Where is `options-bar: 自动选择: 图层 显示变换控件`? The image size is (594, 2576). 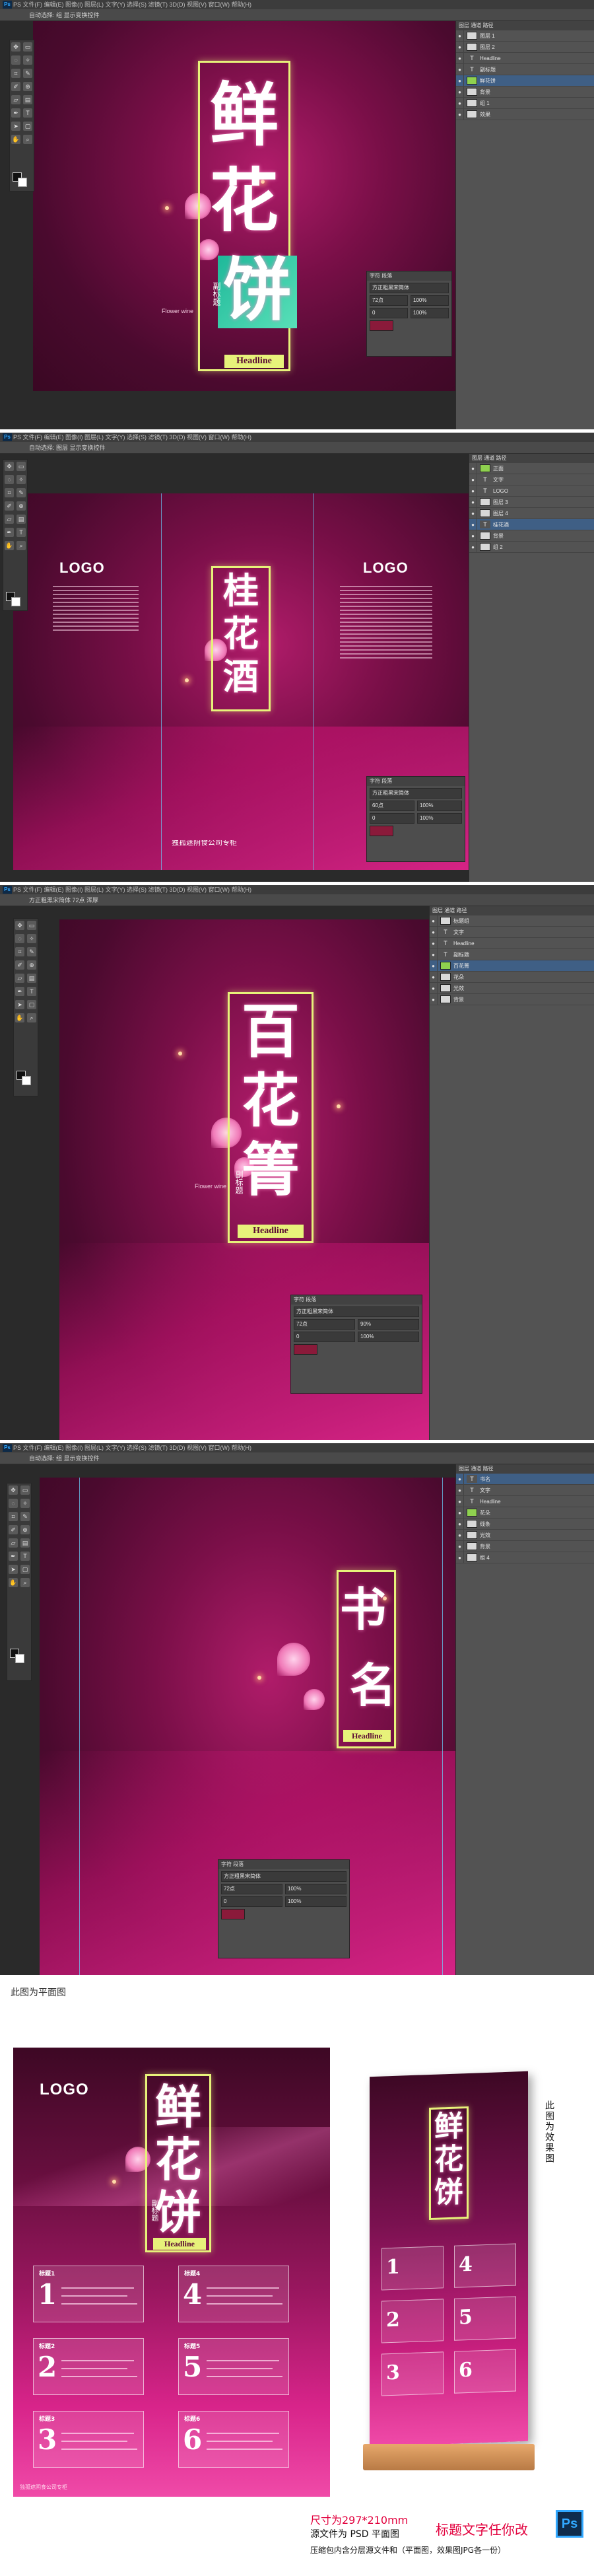 options-bar: 自动选择: 图层 显示变换控件 is located at coordinates (297, 448).